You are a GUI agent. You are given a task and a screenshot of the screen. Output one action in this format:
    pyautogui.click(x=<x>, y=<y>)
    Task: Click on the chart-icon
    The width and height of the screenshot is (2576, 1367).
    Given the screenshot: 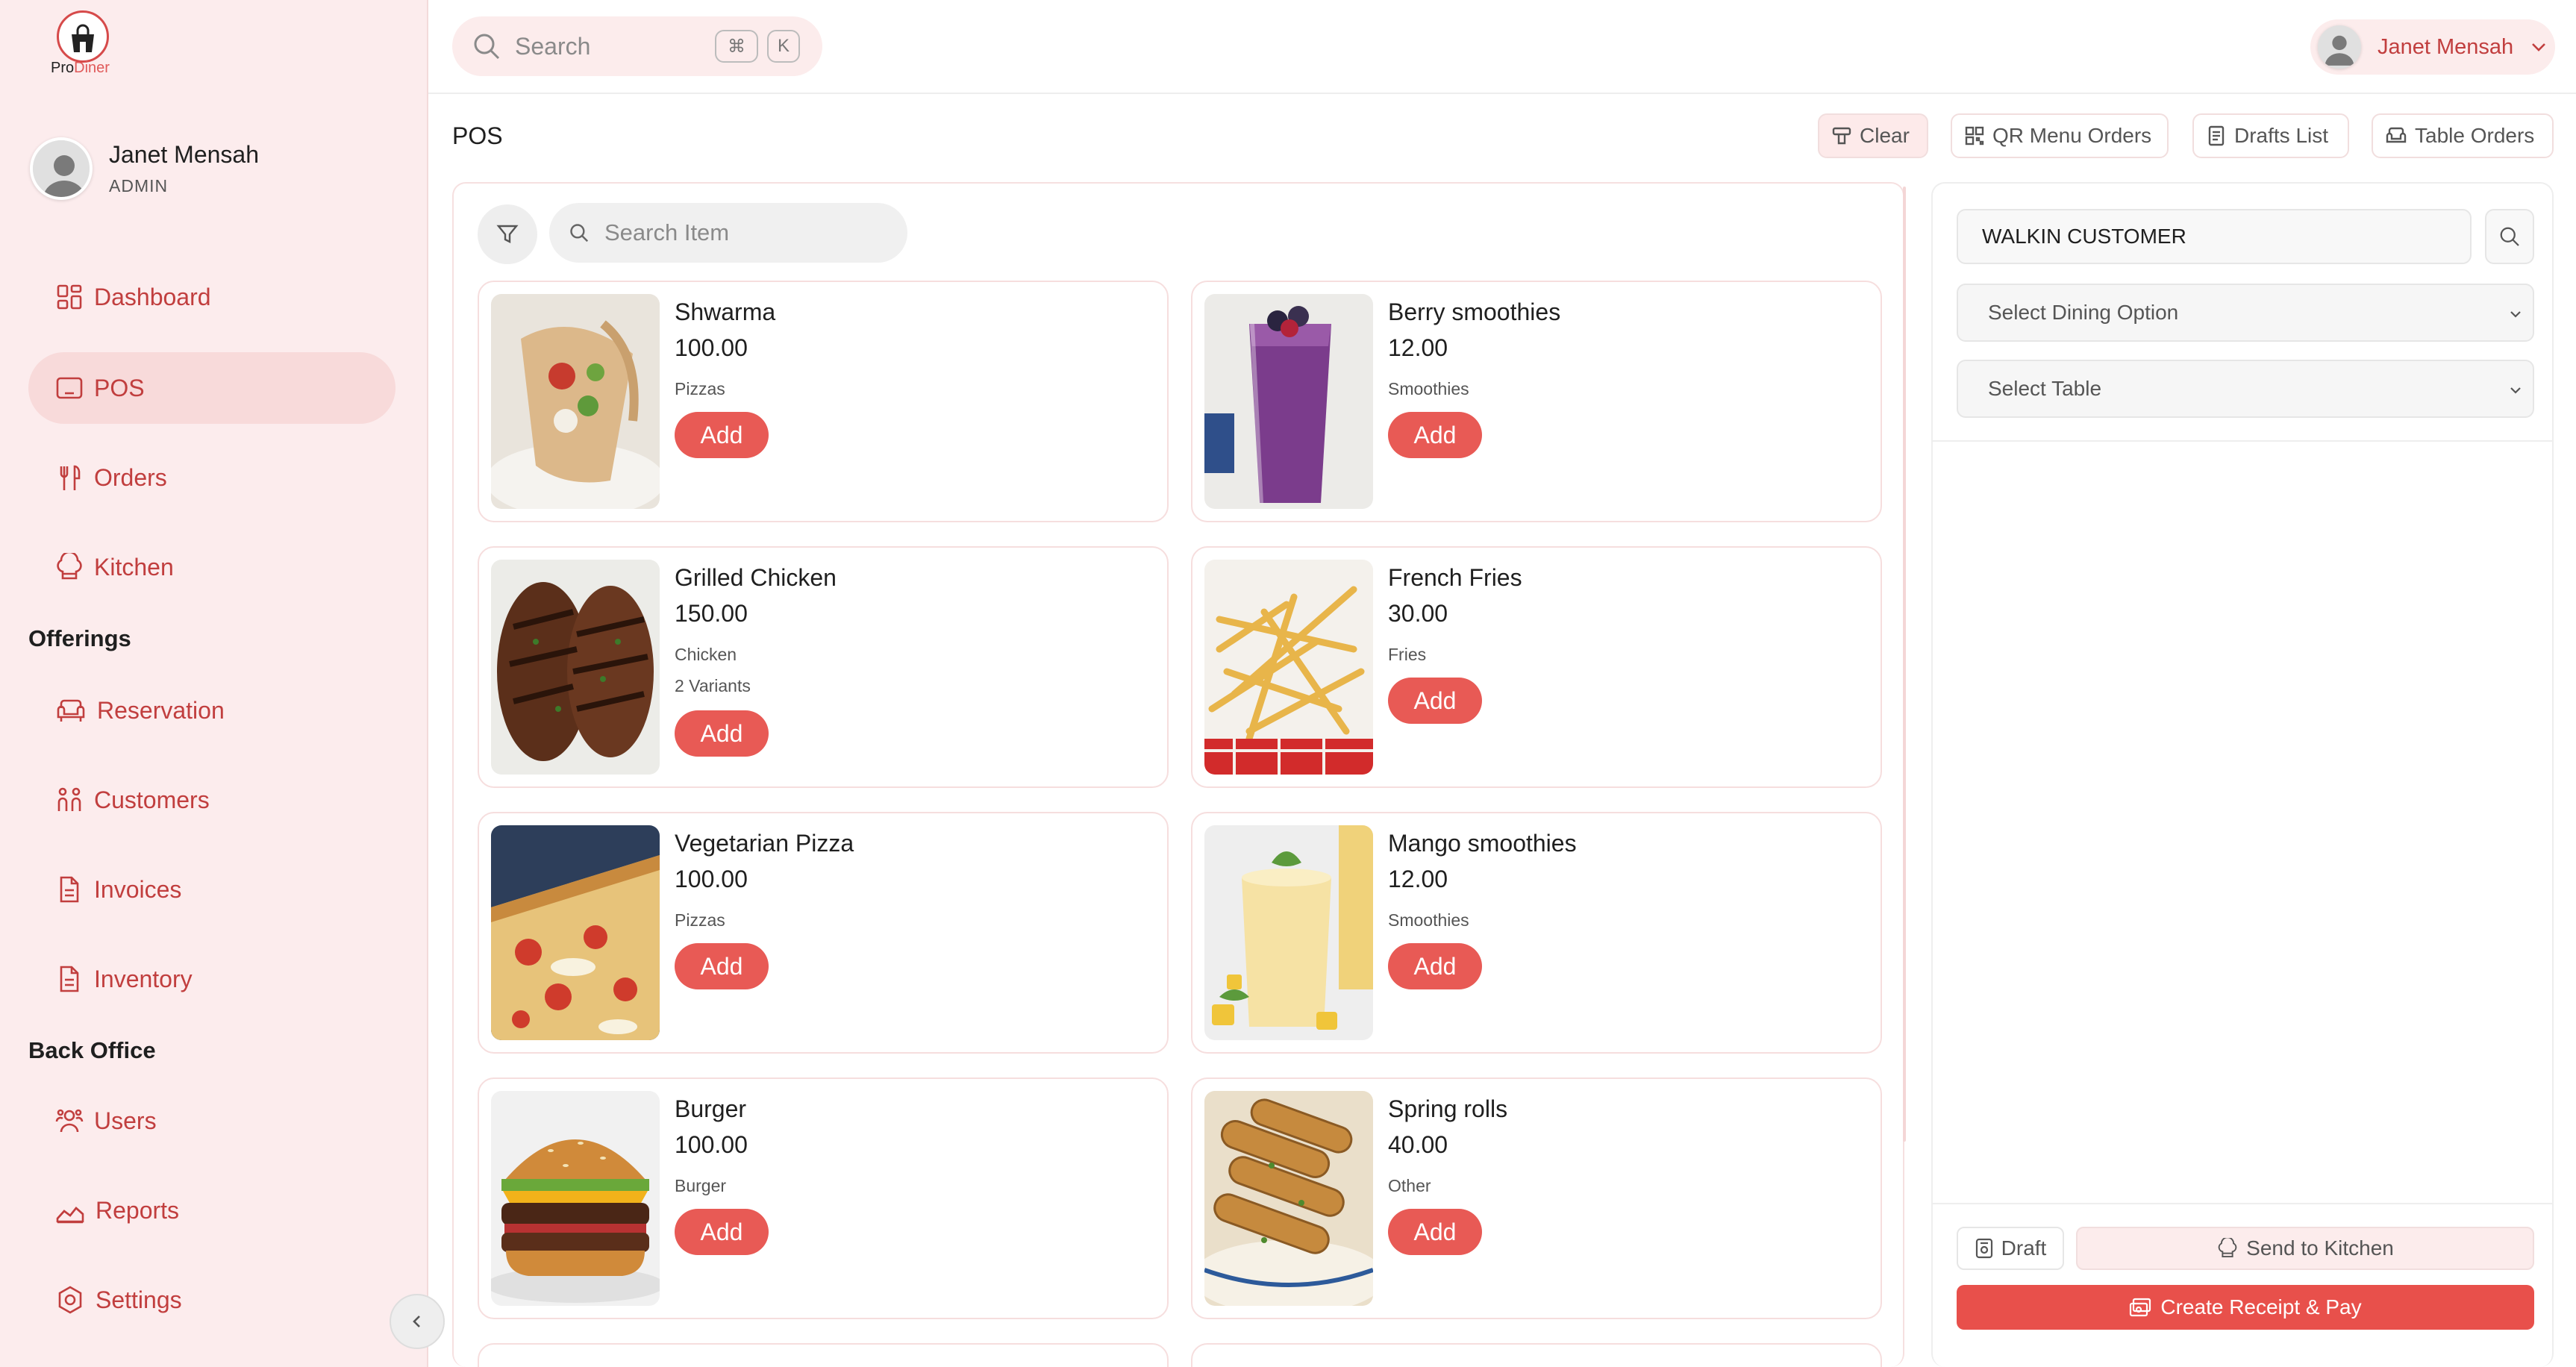 What is the action you would take?
    pyautogui.click(x=70, y=1216)
    